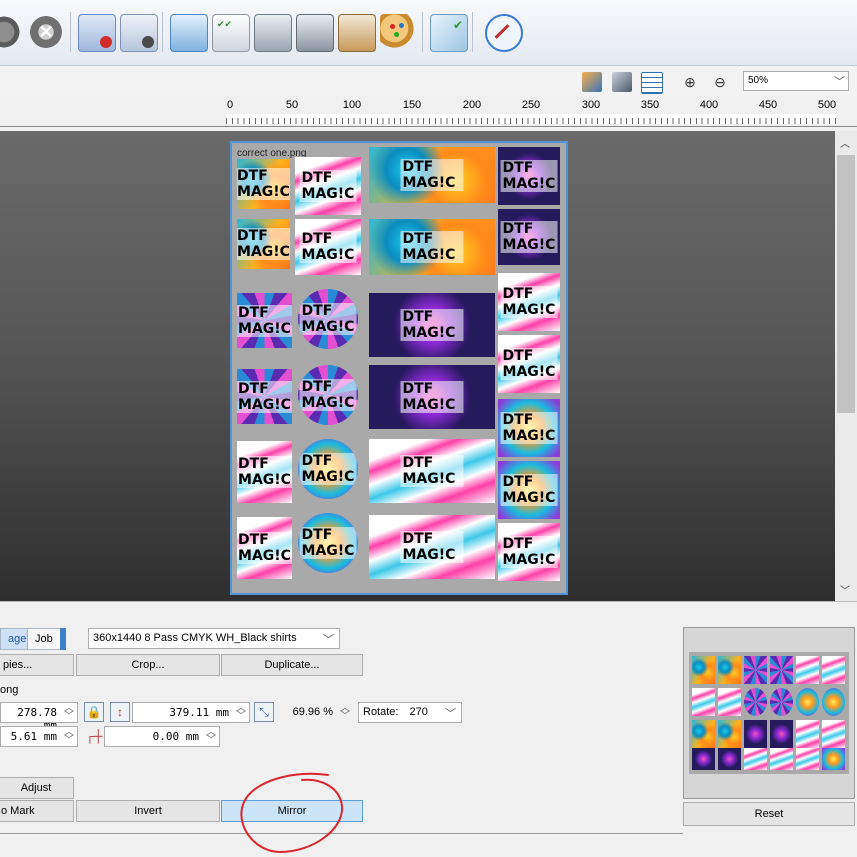 This screenshot has height=857, width=857. Describe the element at coordinates (449, 33) in the screenshot. I see `color-check-icon: ✔` at that location.